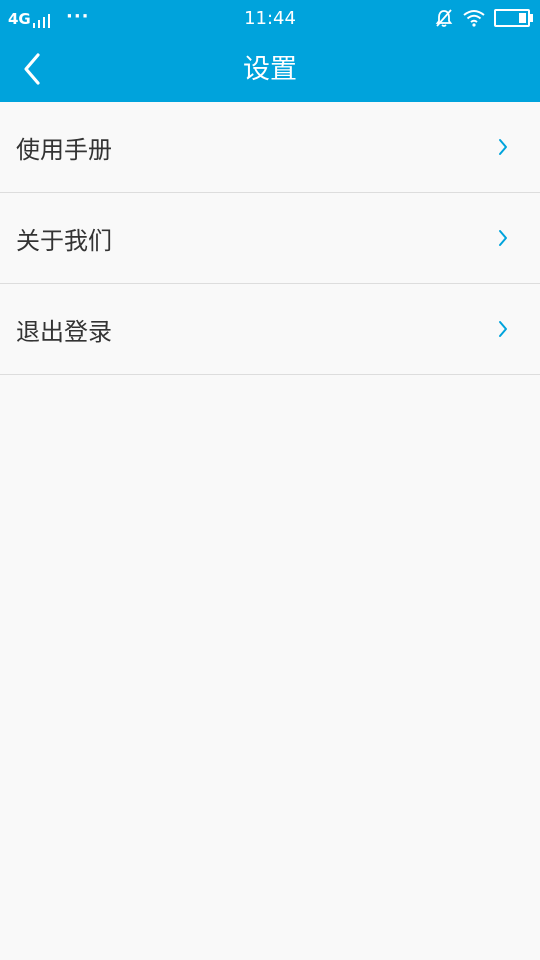  Describe the element at coordinates (513, 18) in the screenshot. I see `battery-icon` at that location.